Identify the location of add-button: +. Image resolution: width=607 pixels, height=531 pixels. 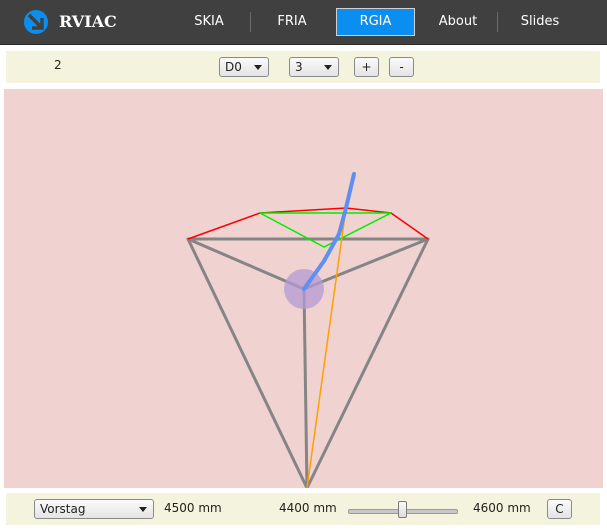
(366, 67).